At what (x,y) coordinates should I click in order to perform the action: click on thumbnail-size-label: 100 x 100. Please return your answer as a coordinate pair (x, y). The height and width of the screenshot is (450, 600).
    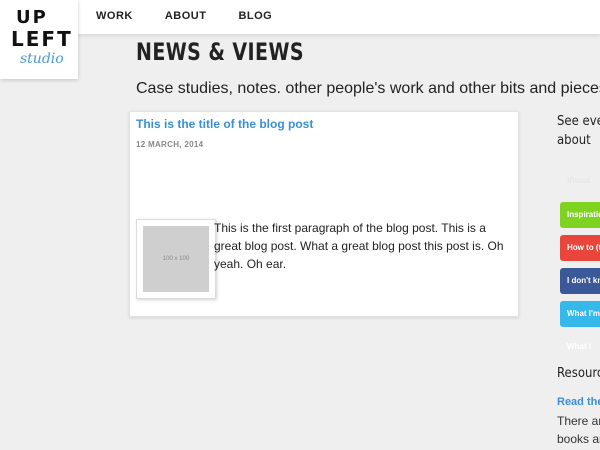
    Looking at the image, I should click on (176, 259).